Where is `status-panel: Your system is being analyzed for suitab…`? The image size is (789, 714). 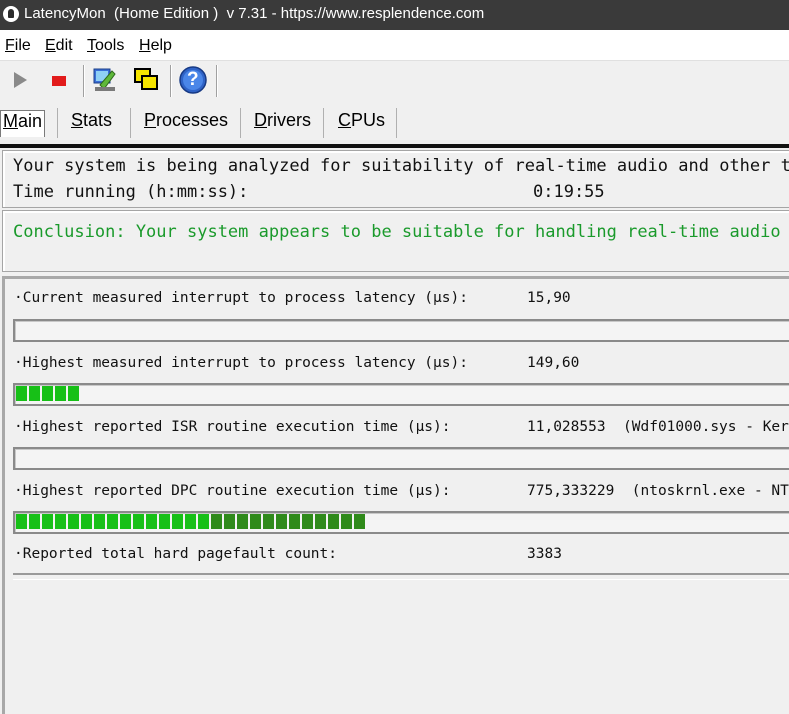 status-panel: Your system is being analyzed for suitab… is located at coordinates (395, 179).